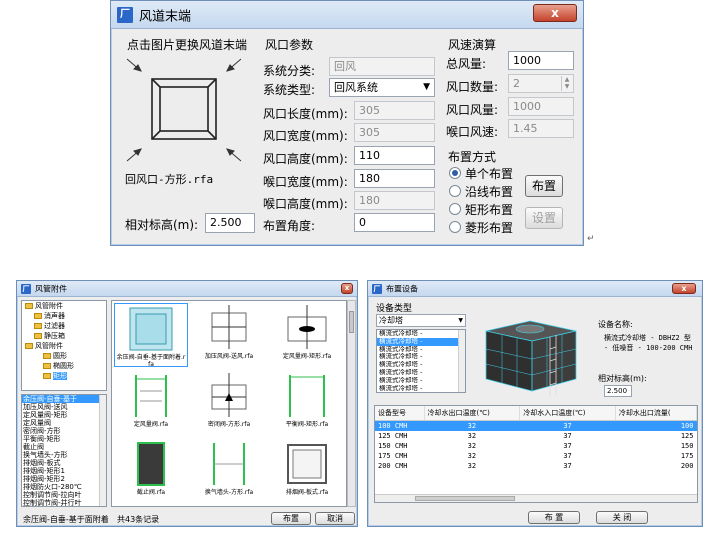 The width and height of the screenshot is (719, 540). I want to click on table-cell: 37, so click(567, 436).